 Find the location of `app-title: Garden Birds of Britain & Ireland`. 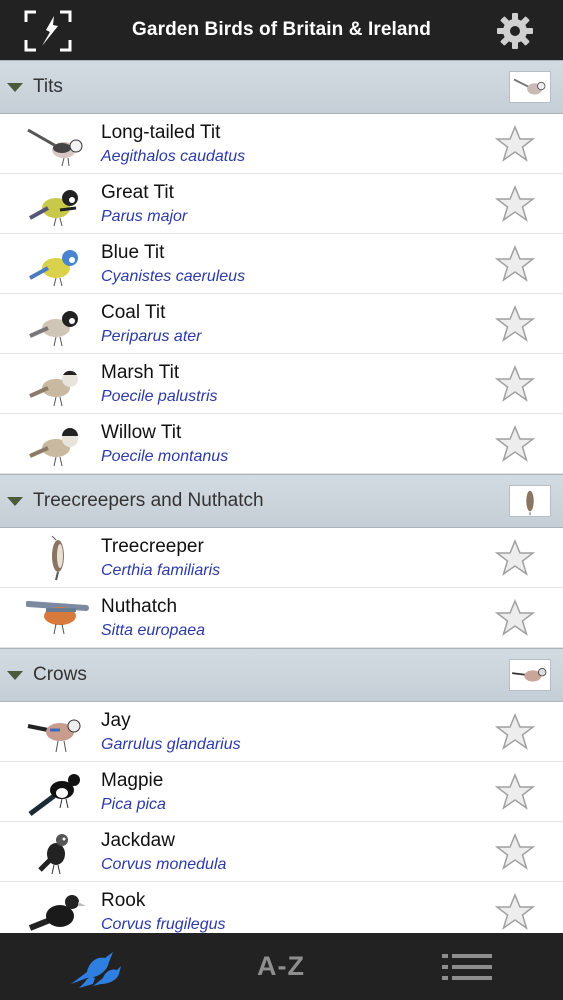

app-title: Garden Birds of Britain & Ireland is located at coordinates (281, 29).